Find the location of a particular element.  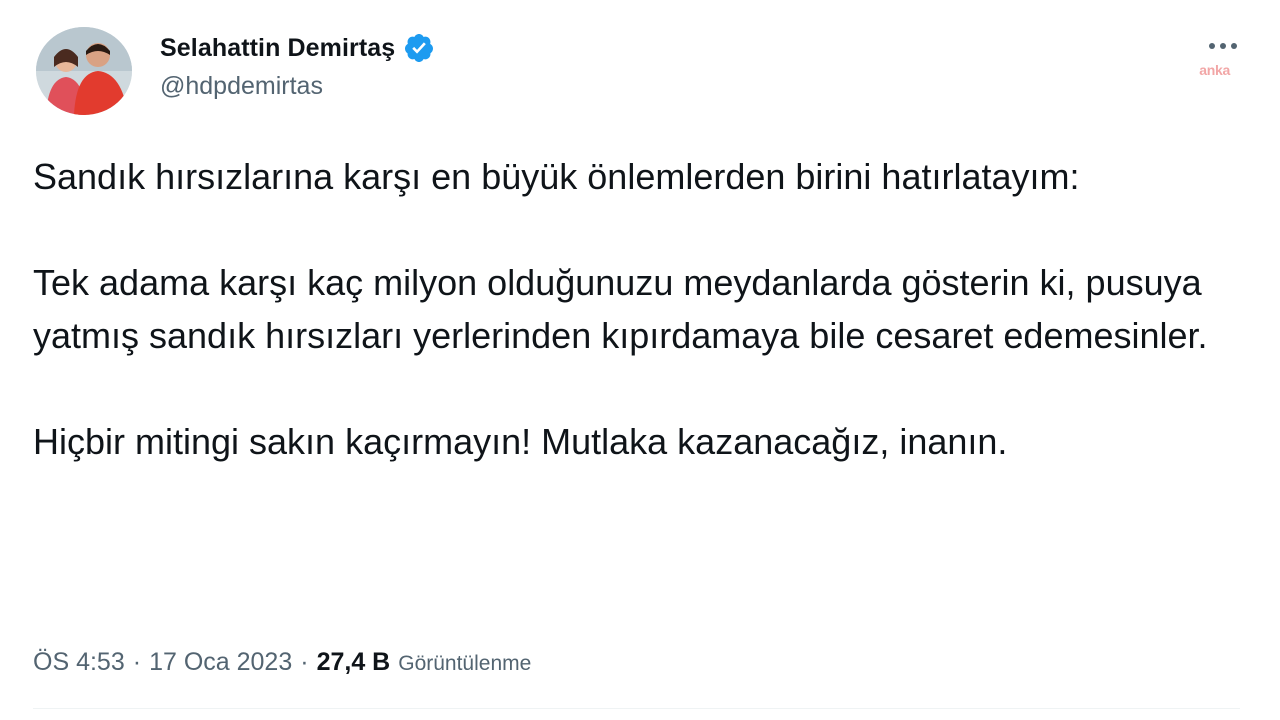

author-block: Selahattin Demirtaş @hdpdemirtas is located at coordinates (297, 65).